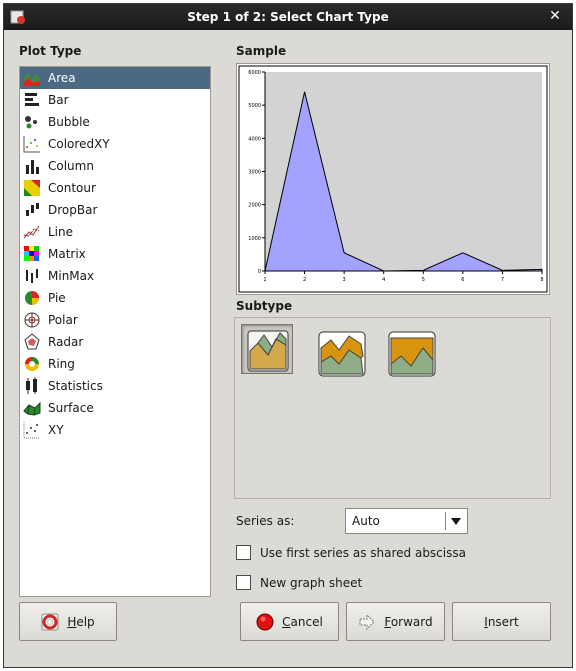 This screenshot has height=671, width=576. What do you see at coordinates (406, 521) in the screenshot?
I see `series-as-combo: Auto` at bounding box center [406, 521].